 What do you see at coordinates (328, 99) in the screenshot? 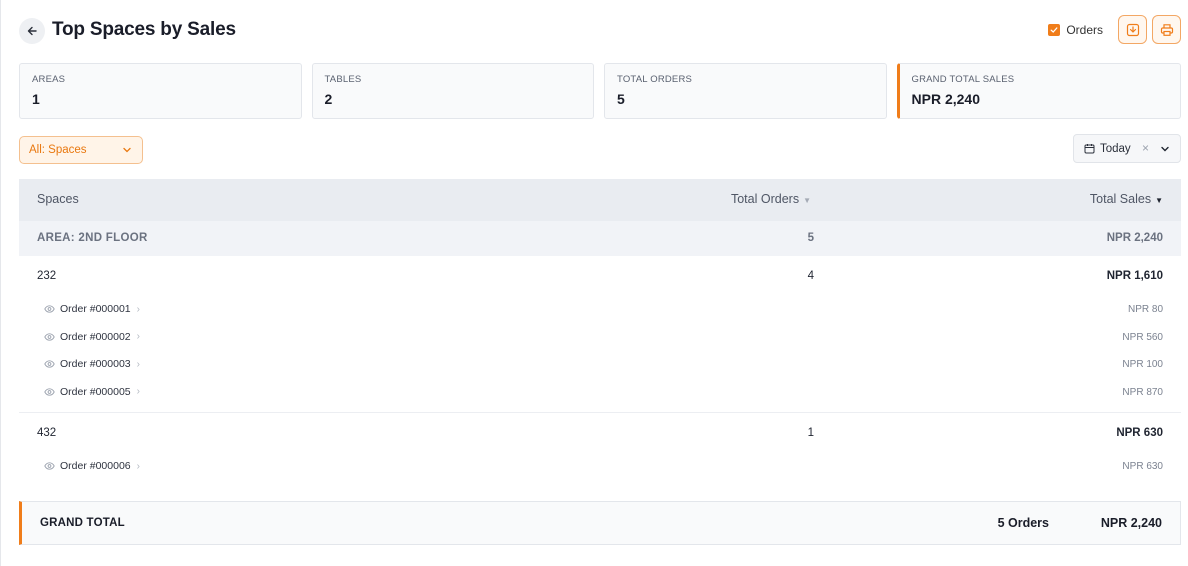
I see `stat-value: 2` at bounding box center [328, 99].